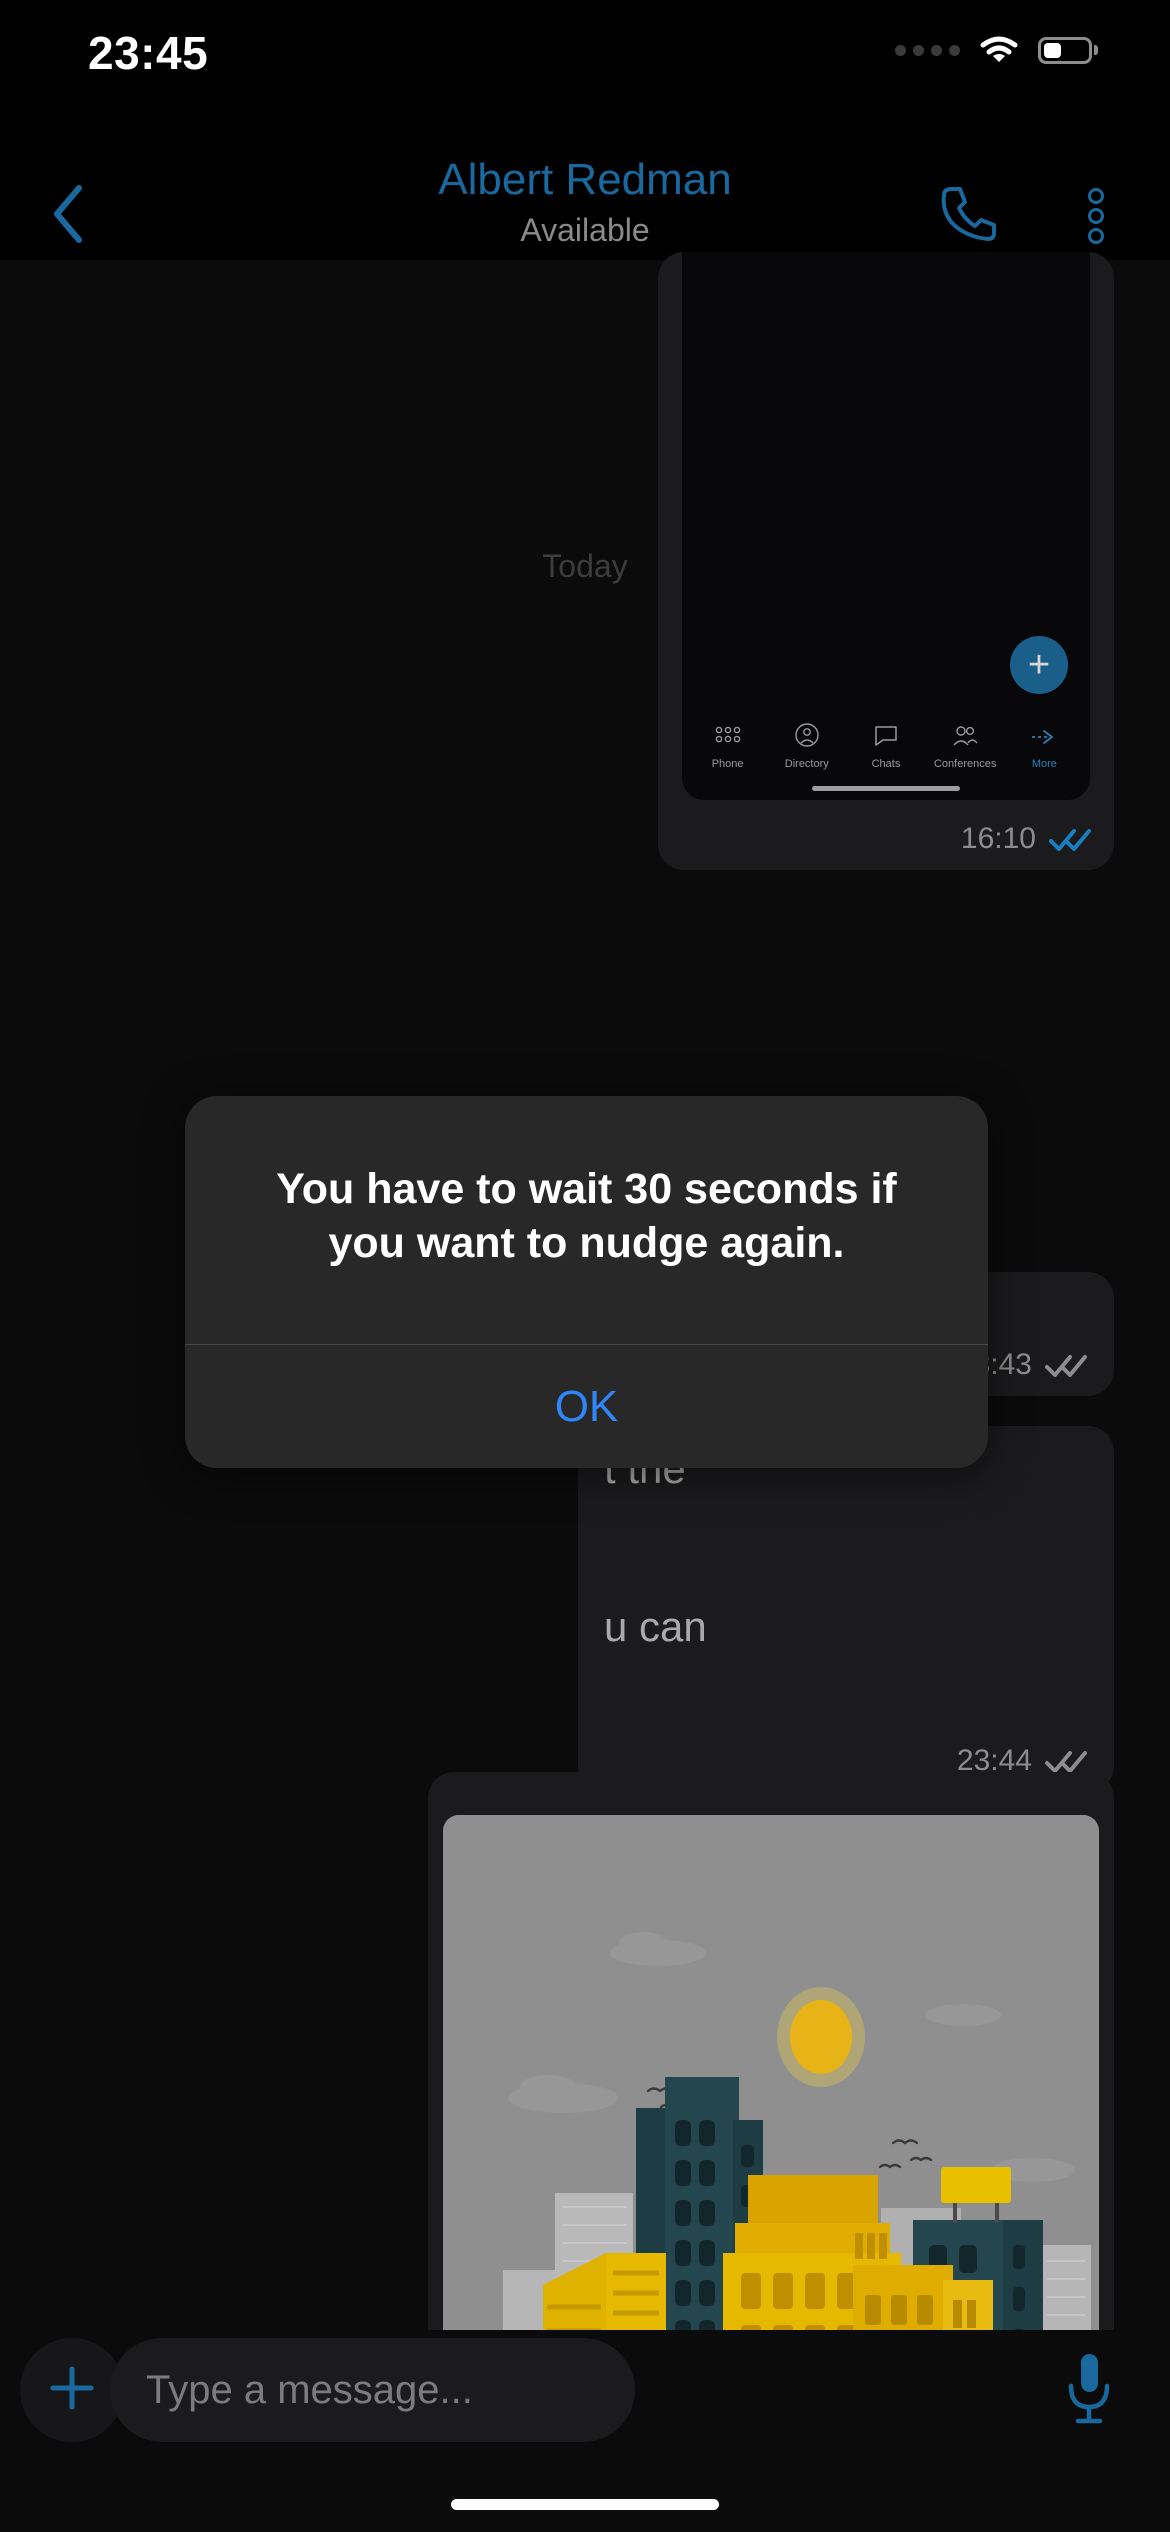 The width and height of the screenshot is (1170, 2532). I want to click on attach-button, so click(72, 2390).